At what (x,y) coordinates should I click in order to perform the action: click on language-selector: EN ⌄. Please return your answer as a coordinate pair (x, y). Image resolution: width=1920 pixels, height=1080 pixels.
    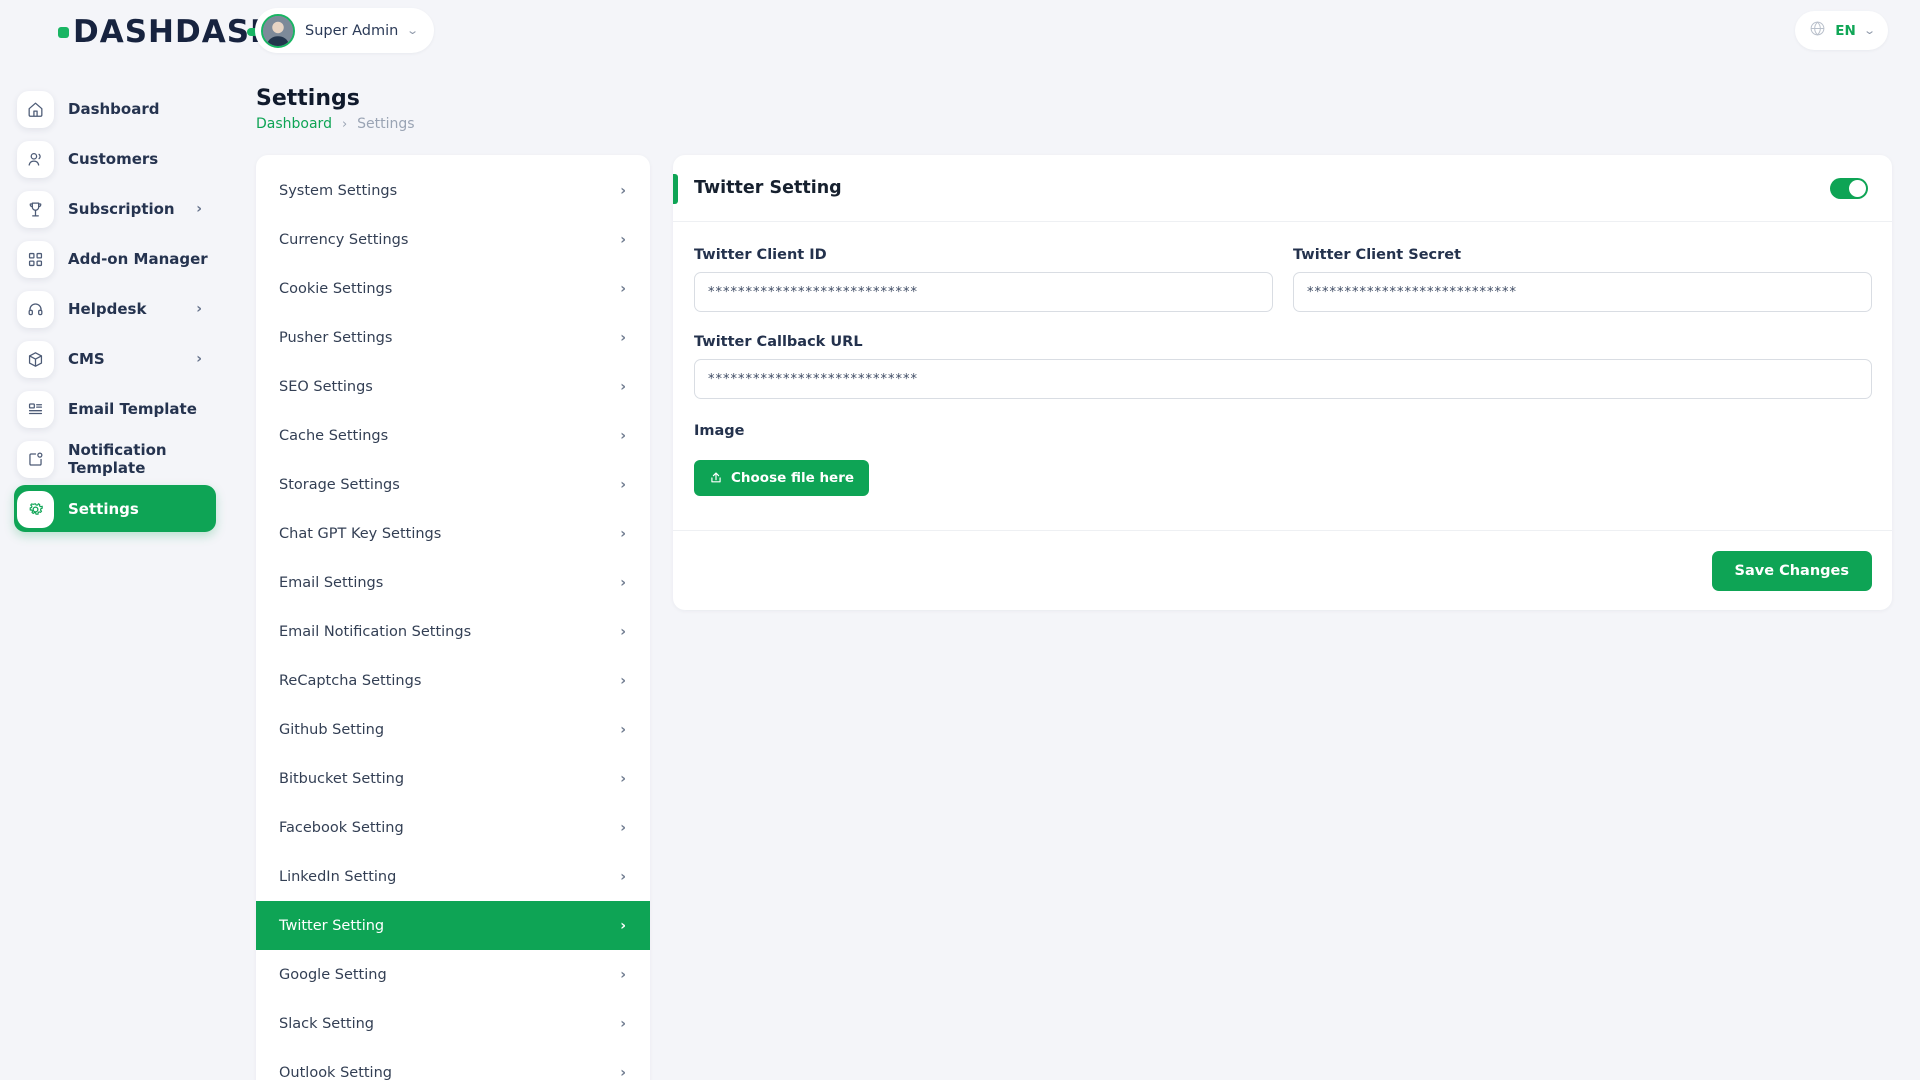
    Looking at the image, I should click on (1841, 30).